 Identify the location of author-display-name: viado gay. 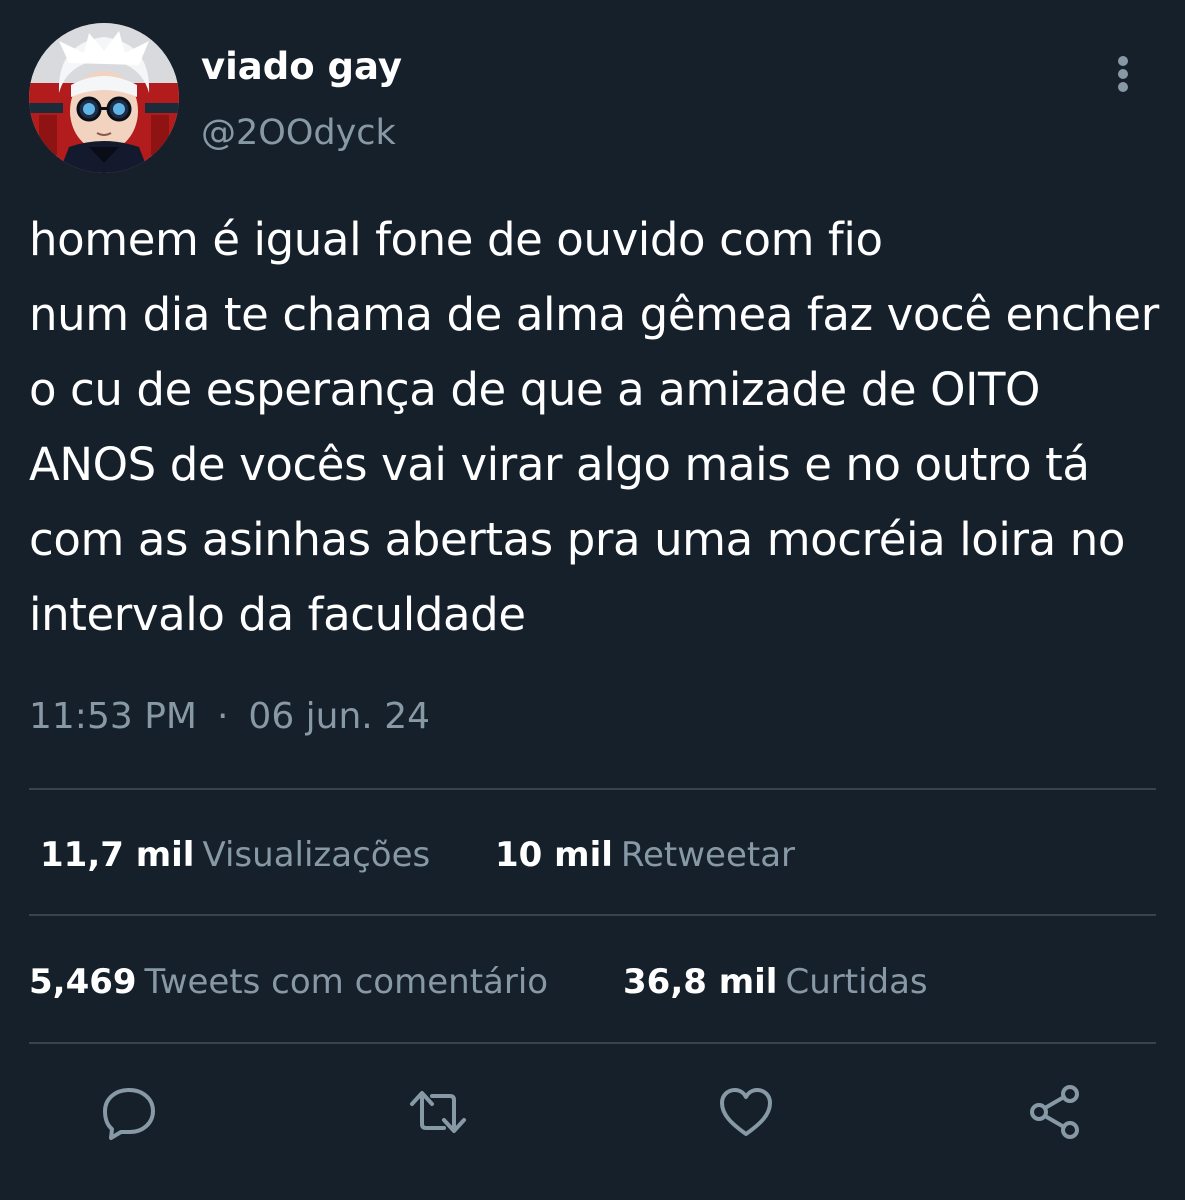
(301, 67).